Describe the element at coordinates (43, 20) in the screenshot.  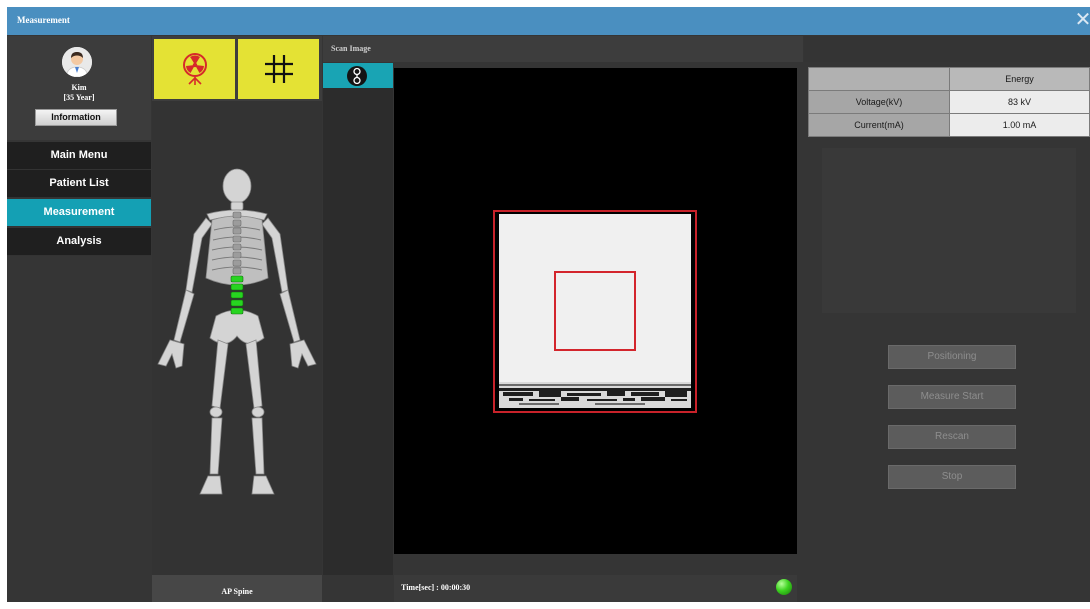
I see `window-title: Measurement` at that location.